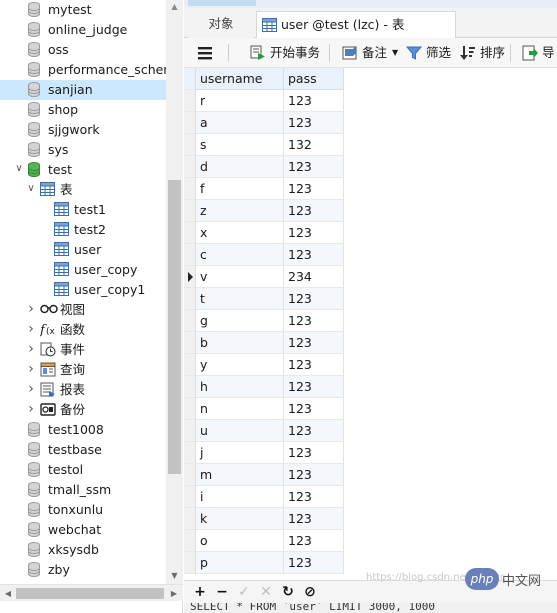  Describe the element at coordinates (428, 53) in the screenshot. I see `filter-button: 筛选` at that location.